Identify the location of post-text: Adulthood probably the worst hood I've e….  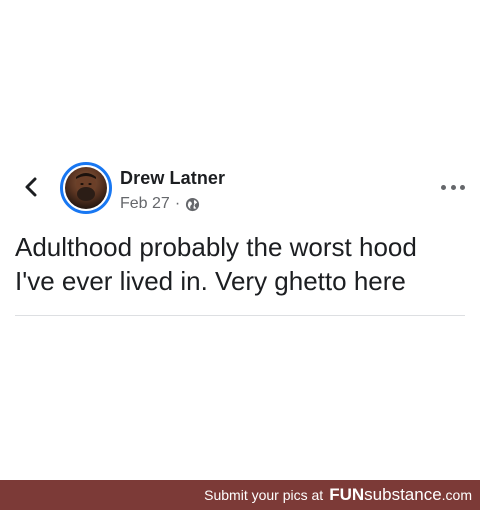
(216, 264).